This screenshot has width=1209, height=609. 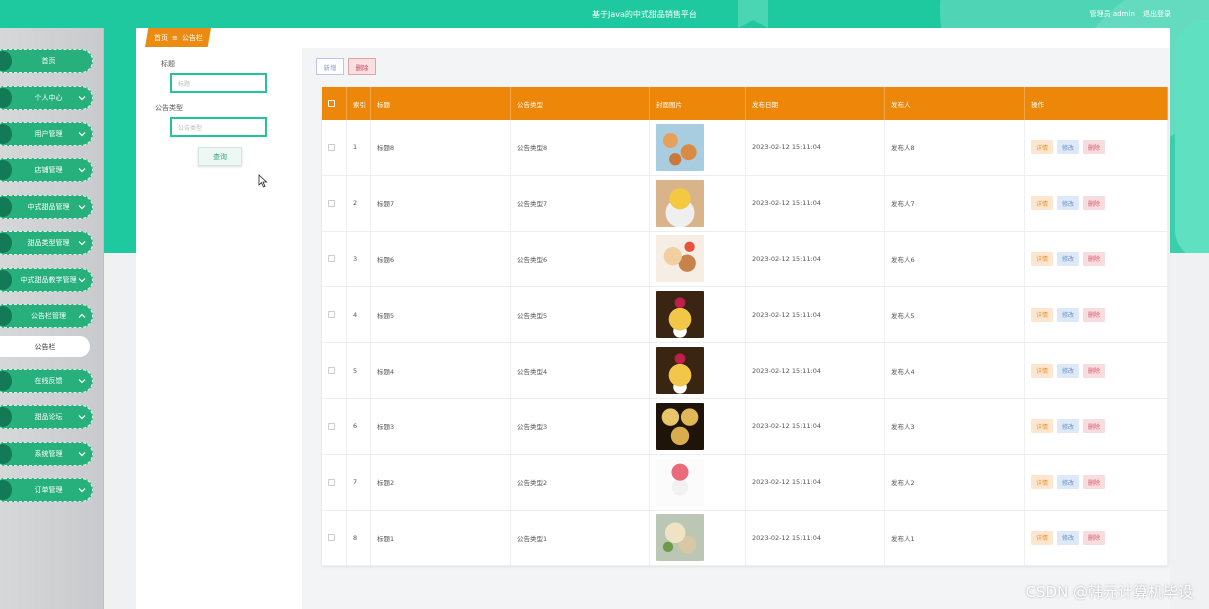 I want to click on sidebar-item: 用户管理, so click(x=46, y=134).